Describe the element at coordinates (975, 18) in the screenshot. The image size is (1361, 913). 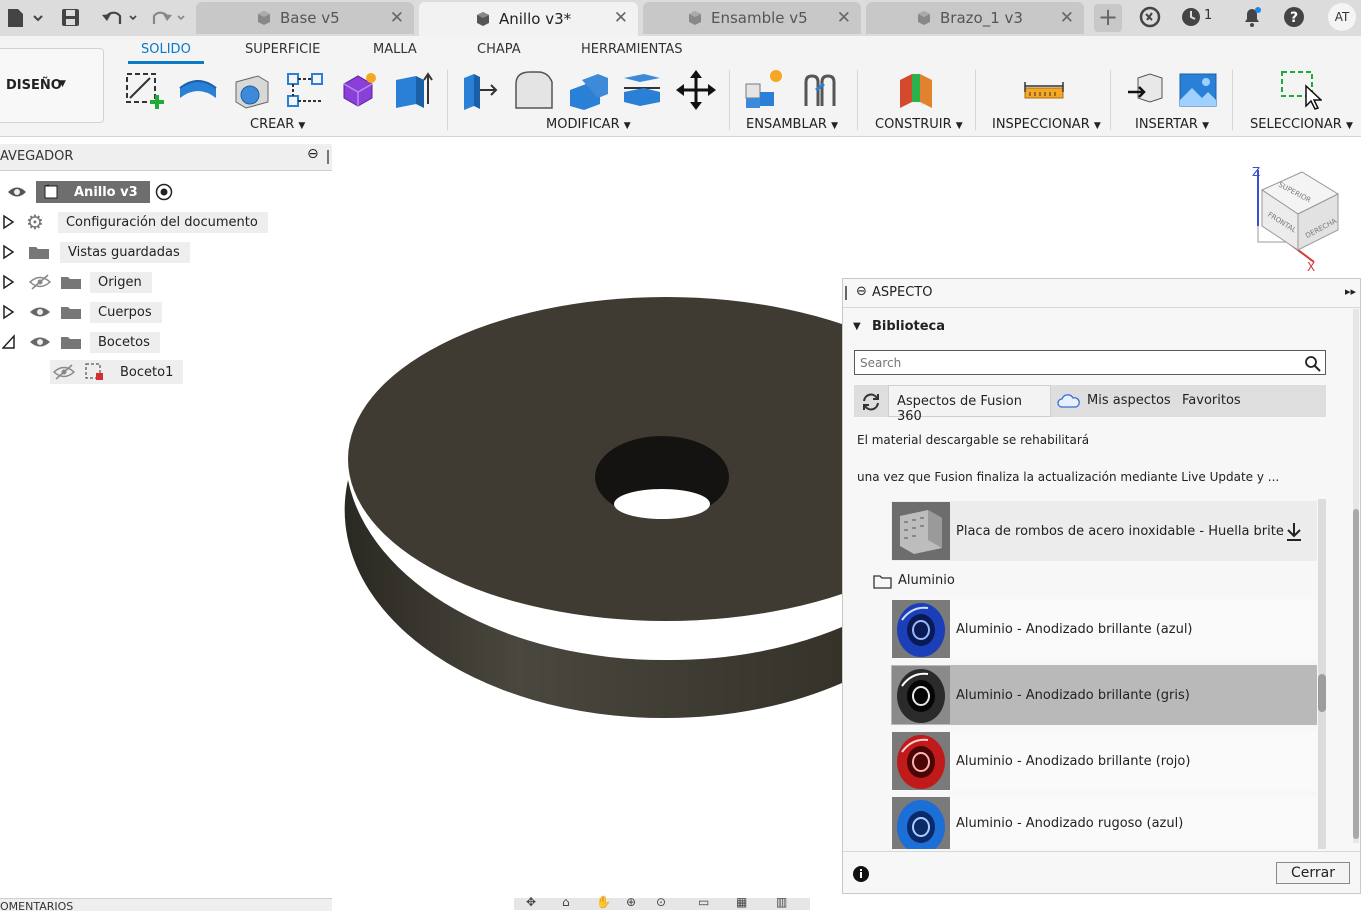
I see `tab-brazo: Brazo_1 v3 ✕` at that location.